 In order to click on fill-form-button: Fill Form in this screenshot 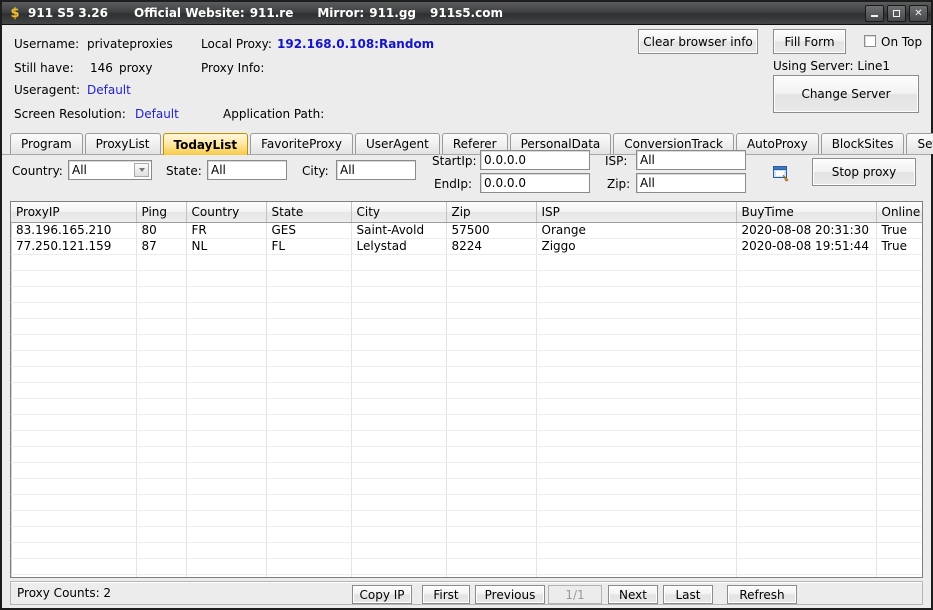, I will do `click(809, 41)`.